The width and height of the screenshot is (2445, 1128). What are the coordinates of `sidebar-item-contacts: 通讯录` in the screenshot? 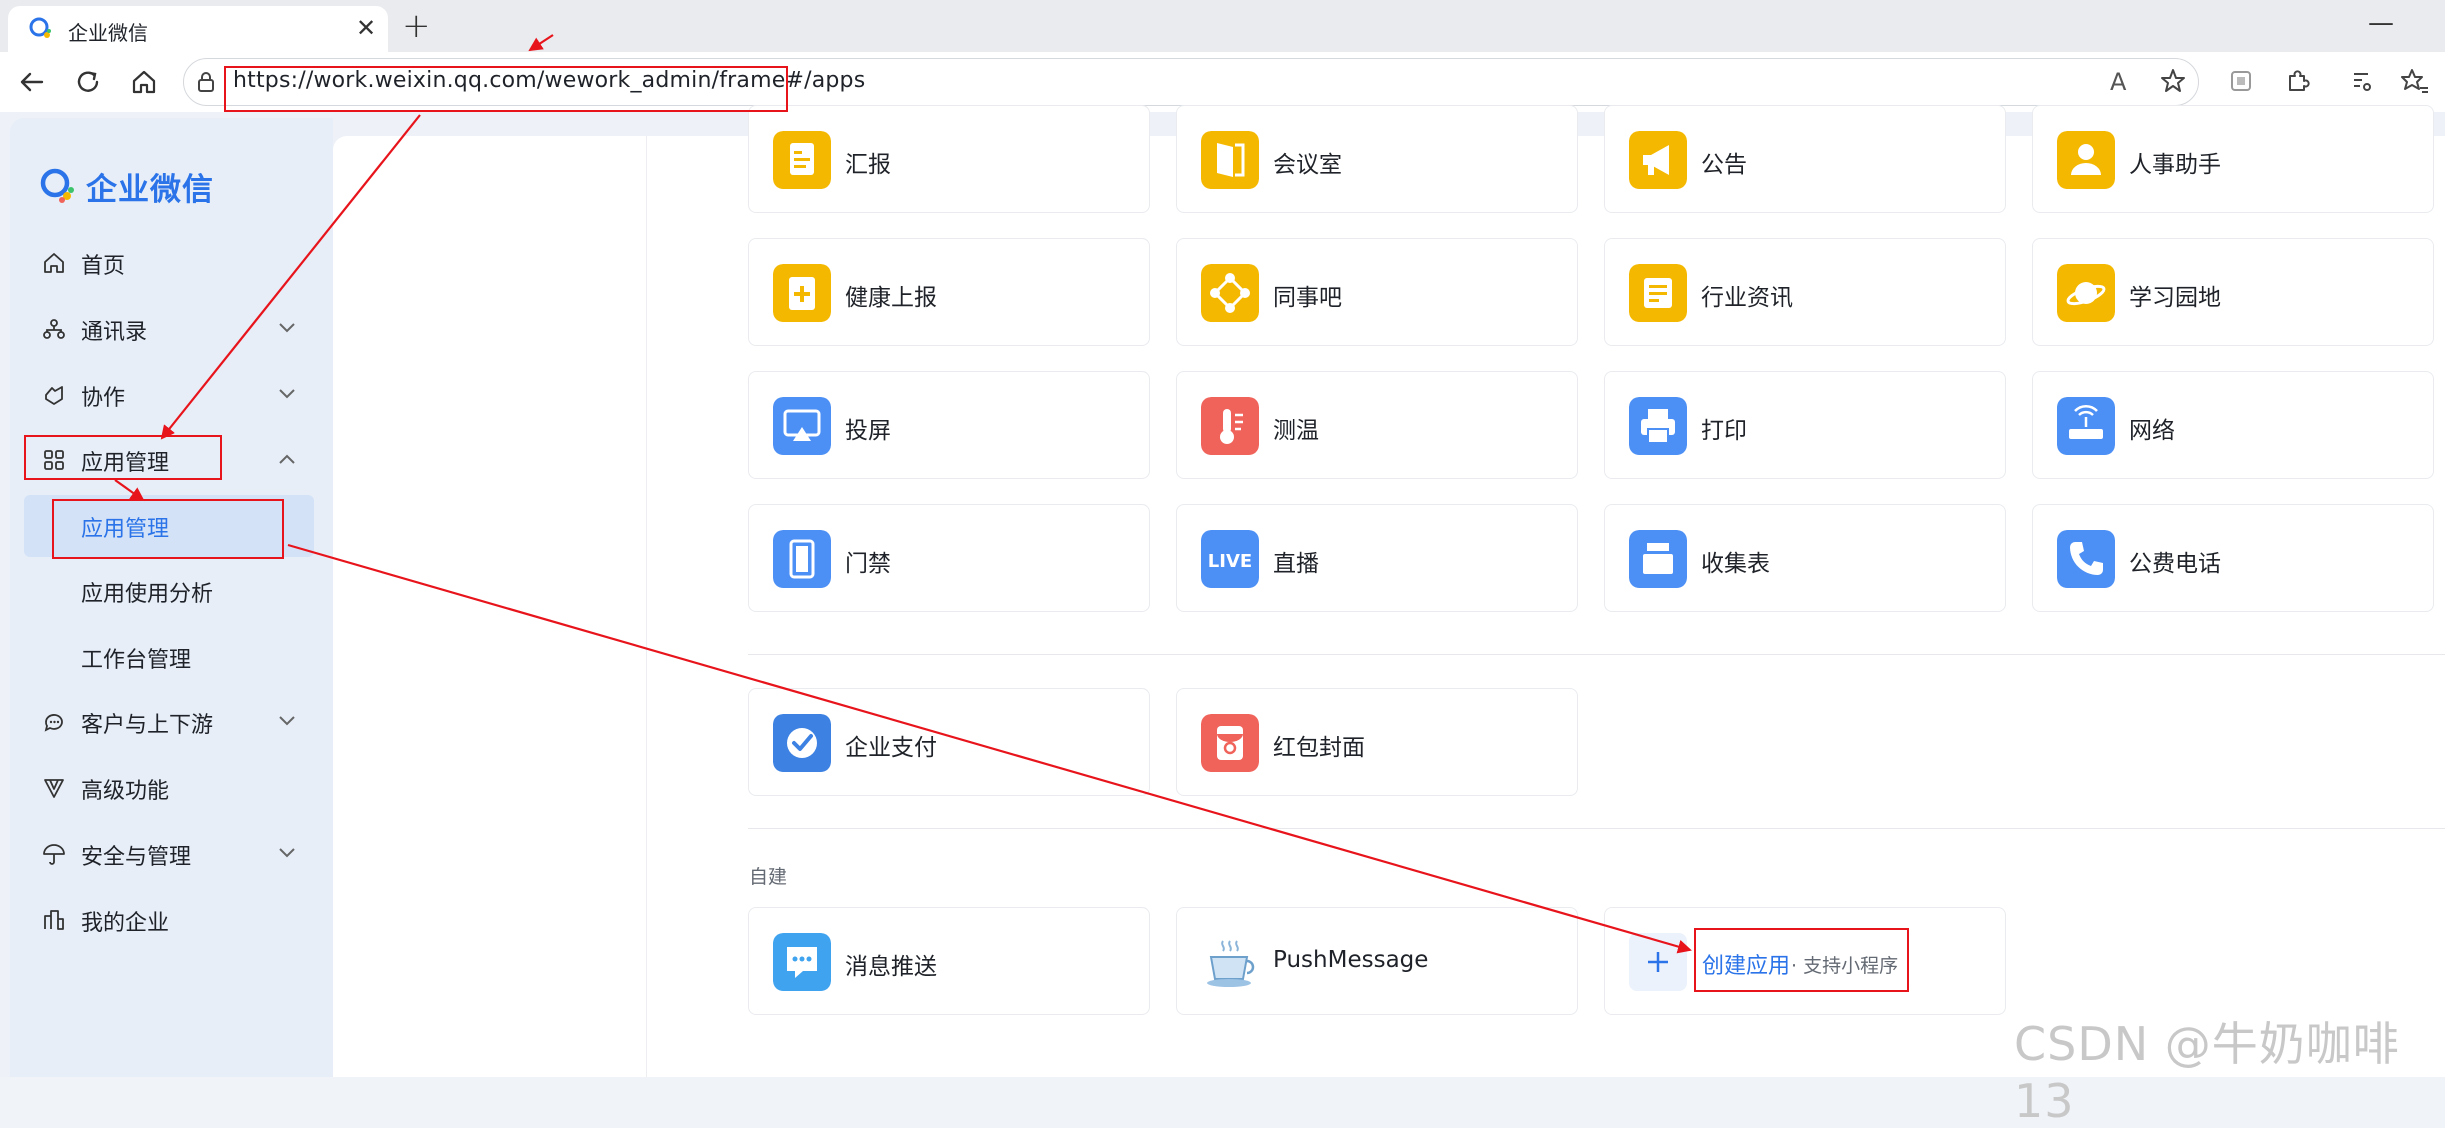 It's located at (169, 329).